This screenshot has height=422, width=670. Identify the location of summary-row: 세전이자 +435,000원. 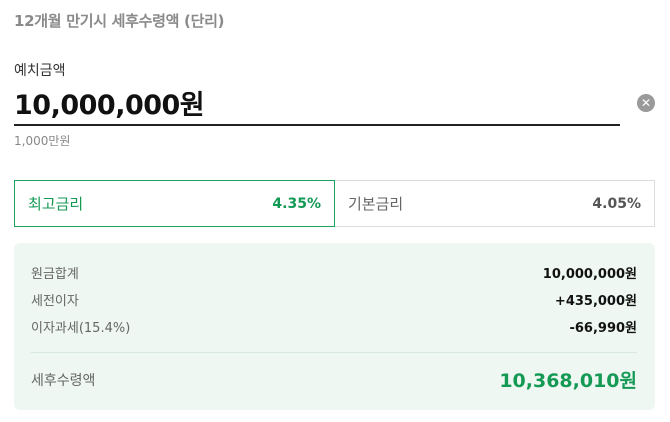
(334, 299).